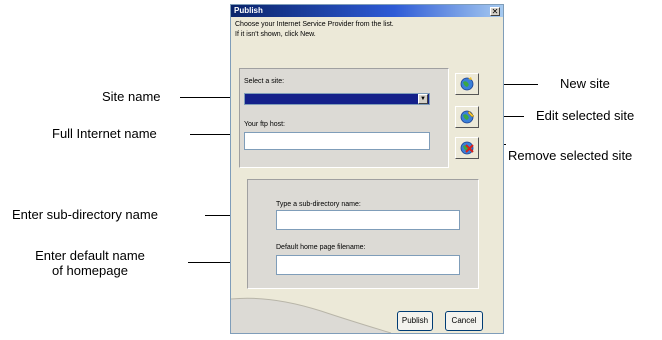 This screenshot has width=662, height=340. I want to click on callout-default-homepage-line2: of homepage, so click(90, 270).